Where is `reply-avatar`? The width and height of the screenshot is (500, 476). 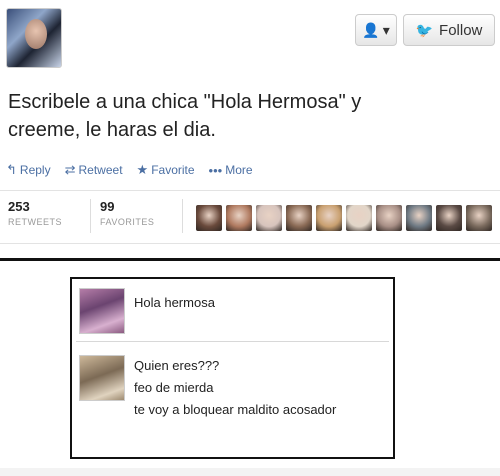 reply-avatar is located at coordinates (102, 378).